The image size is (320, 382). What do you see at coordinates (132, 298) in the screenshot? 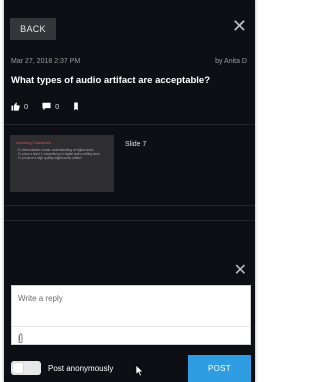
I see `reply-input` at bounding box center [132, 298].